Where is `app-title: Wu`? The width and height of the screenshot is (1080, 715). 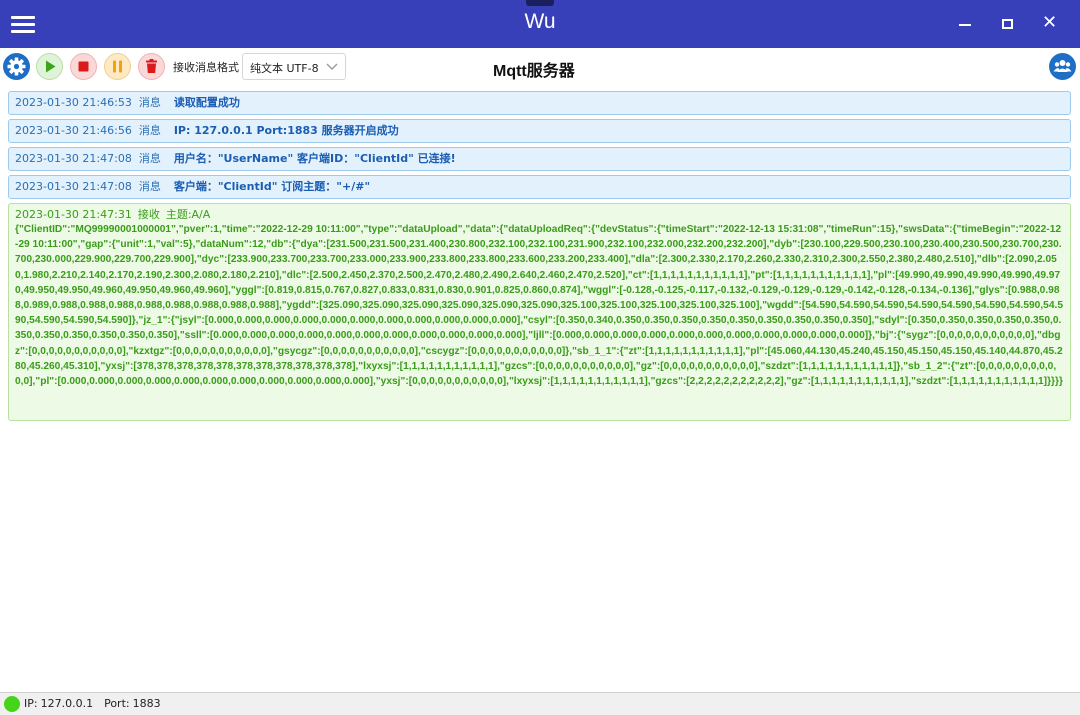
app-title: Wu is located at coordinates (540, 21).